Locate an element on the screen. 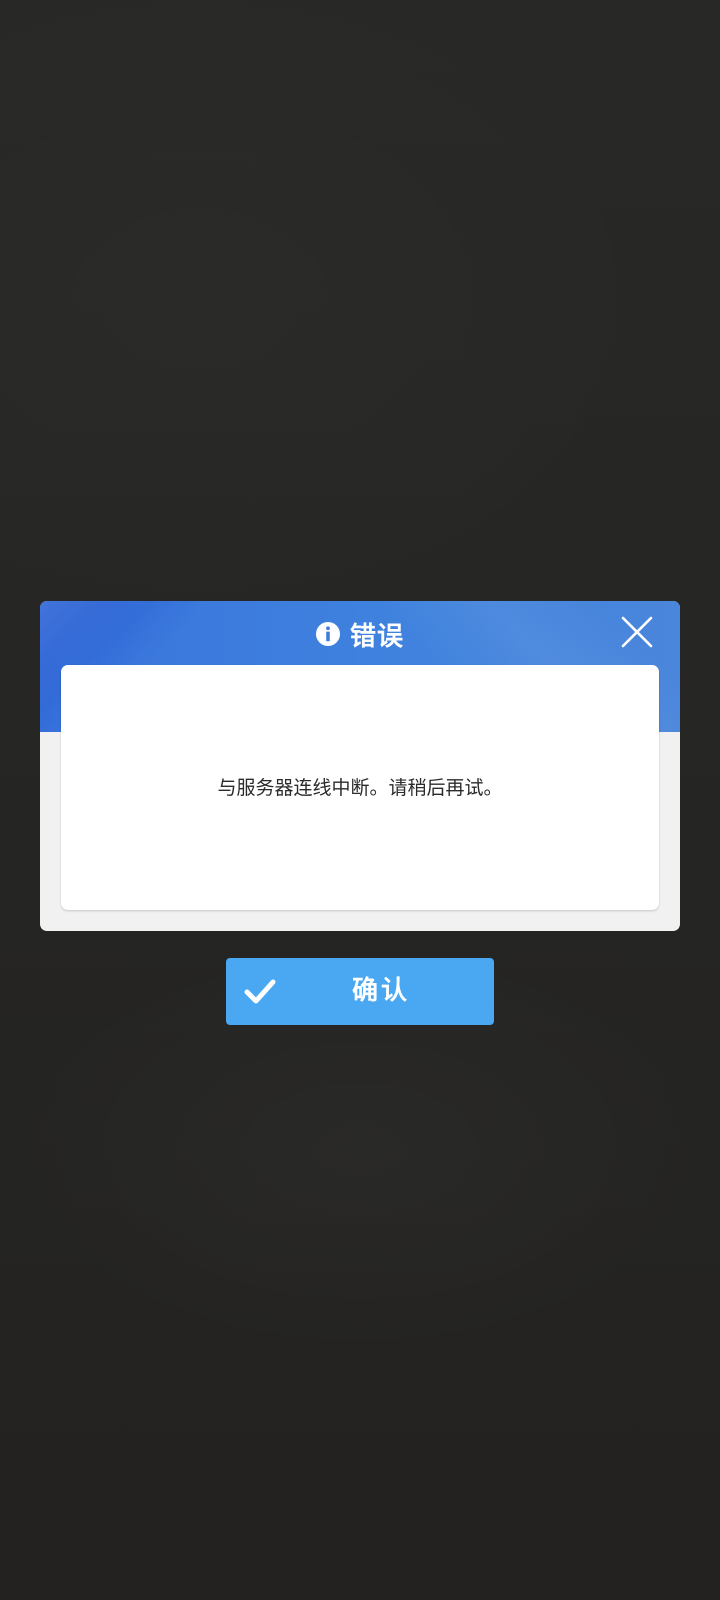  confirm-button: 确认 is located at coordinates (360, 991).